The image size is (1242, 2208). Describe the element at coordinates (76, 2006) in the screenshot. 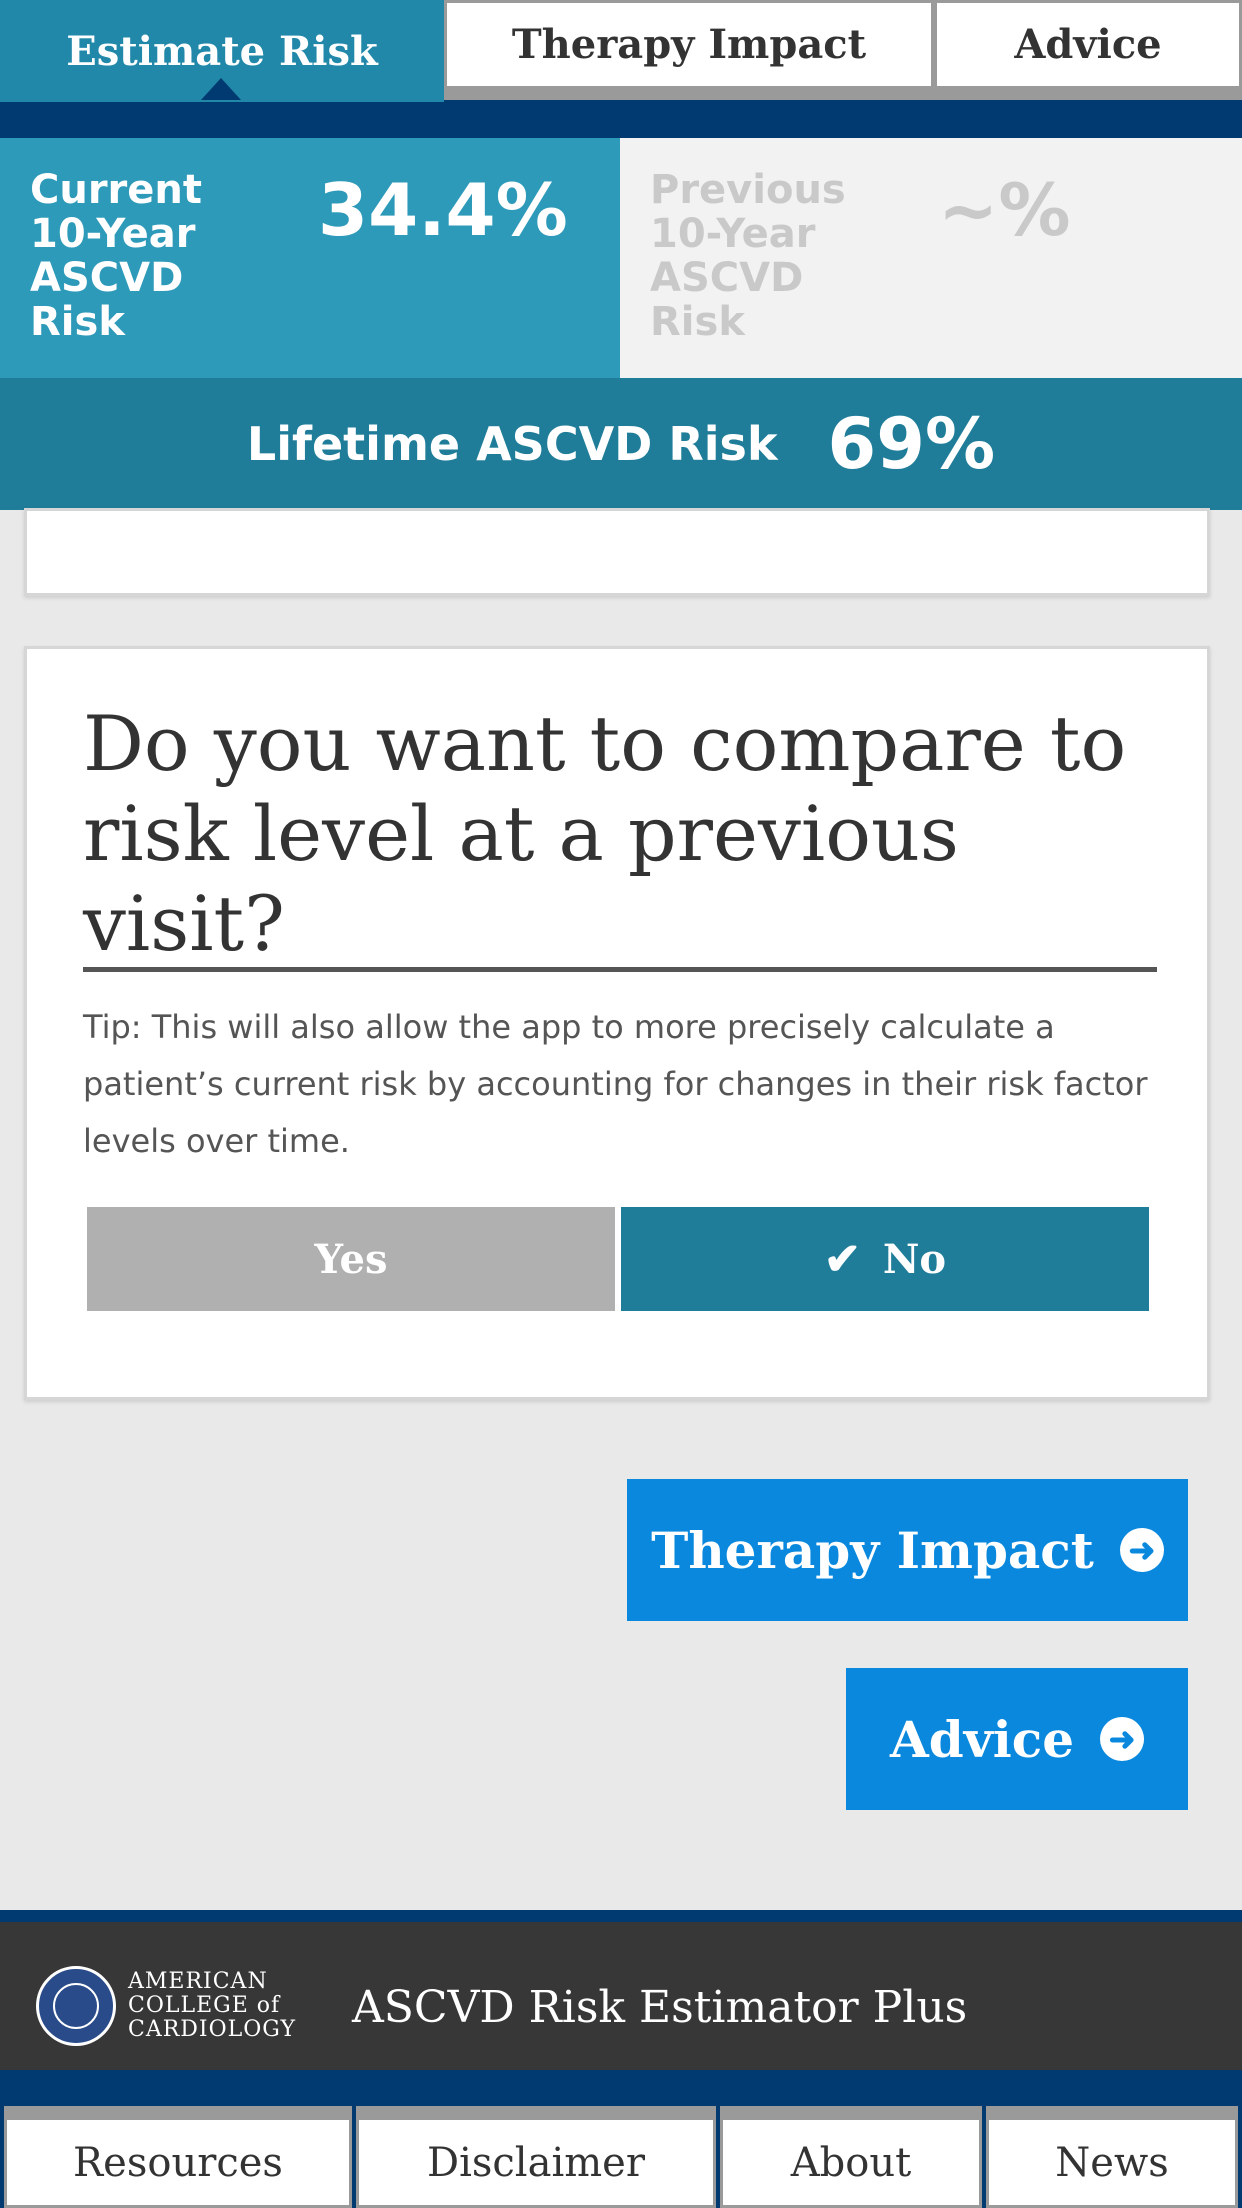

I see `acc-seal-logo` at that location.